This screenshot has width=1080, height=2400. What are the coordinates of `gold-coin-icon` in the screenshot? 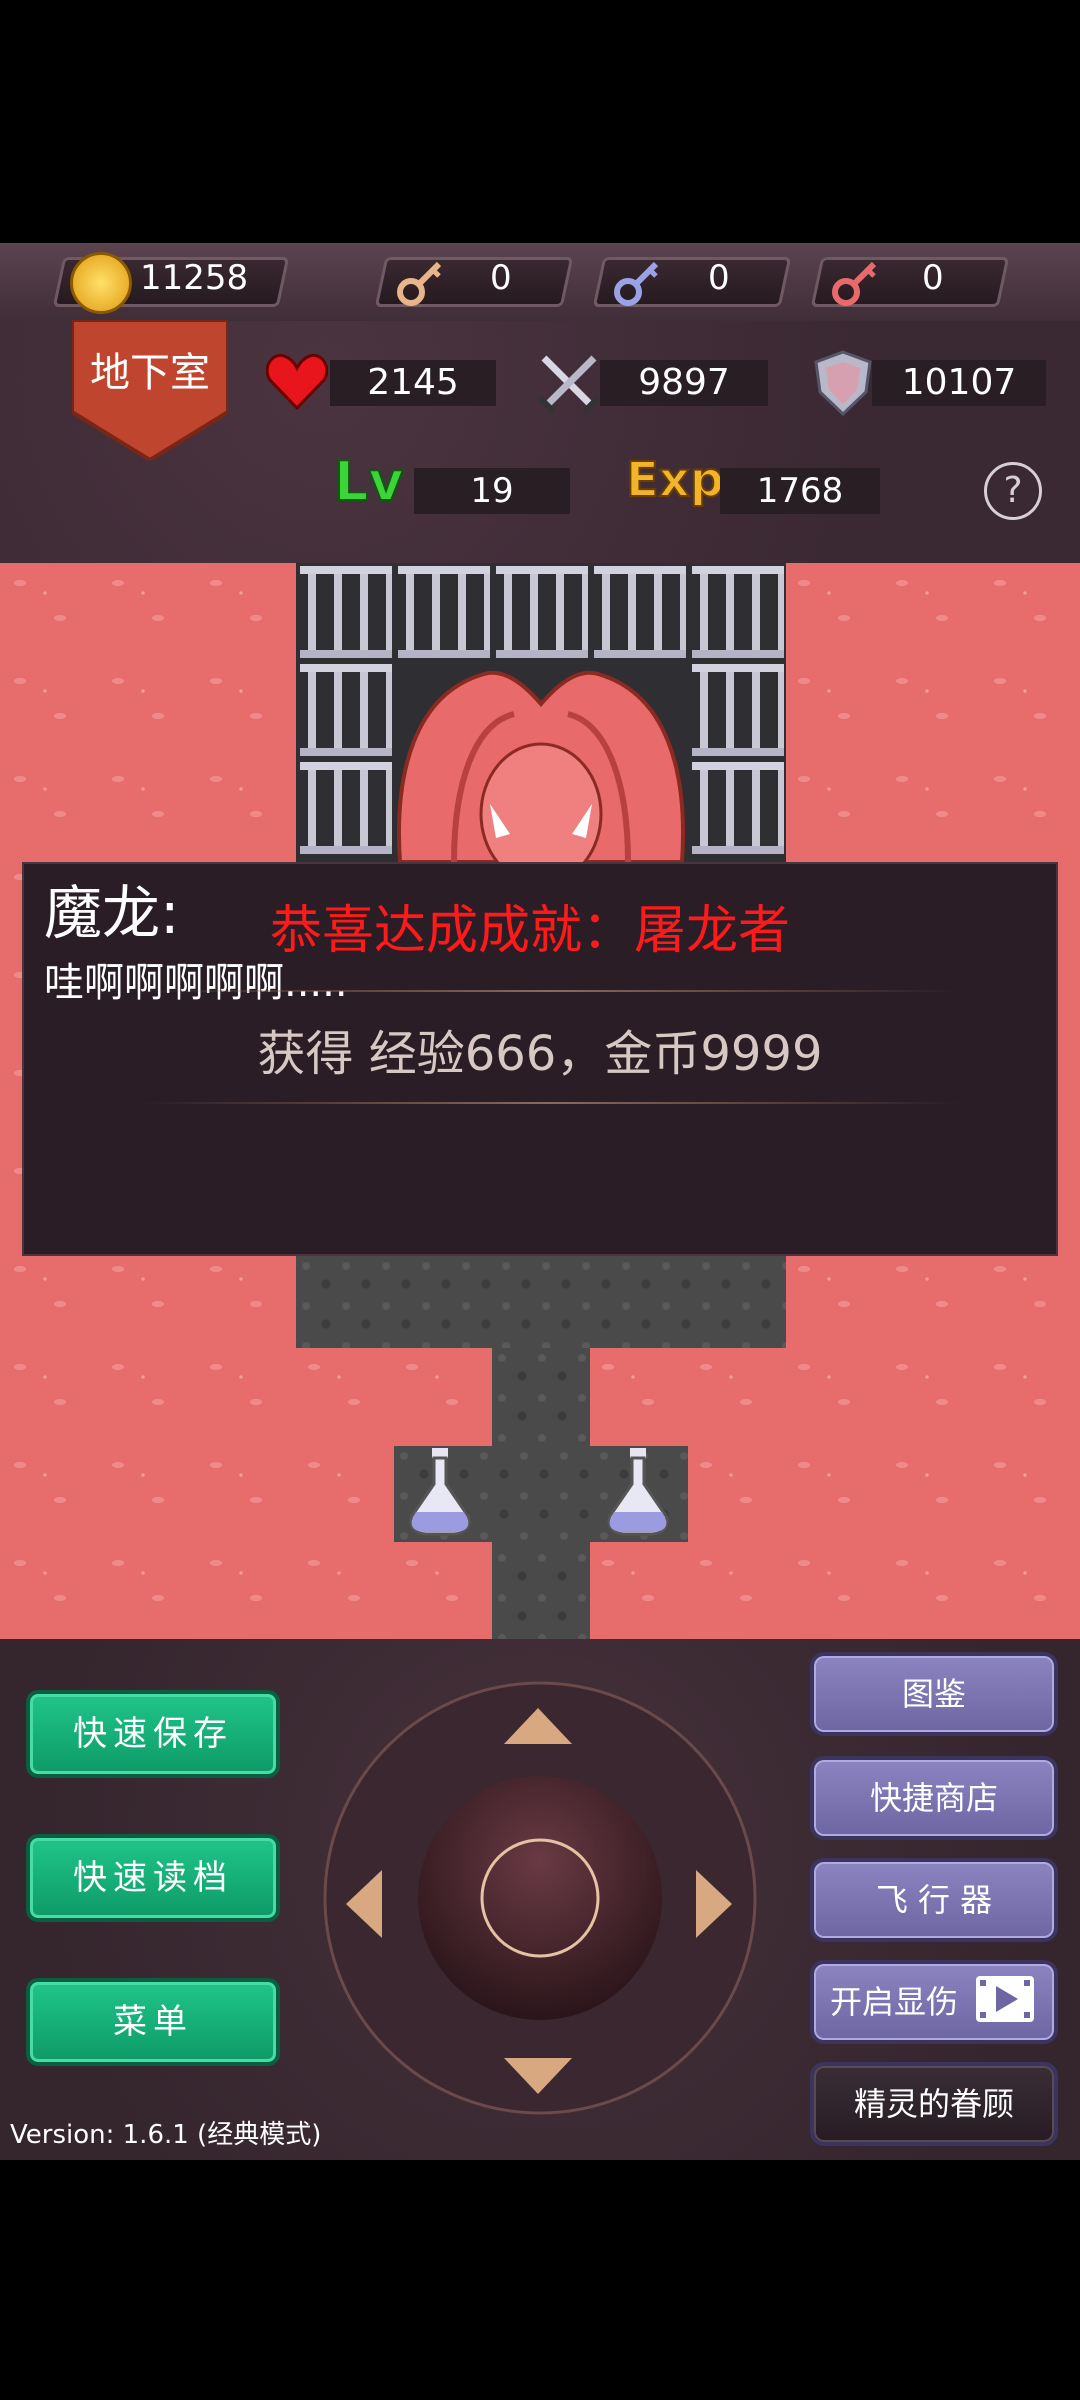 It's located at (101, 283).